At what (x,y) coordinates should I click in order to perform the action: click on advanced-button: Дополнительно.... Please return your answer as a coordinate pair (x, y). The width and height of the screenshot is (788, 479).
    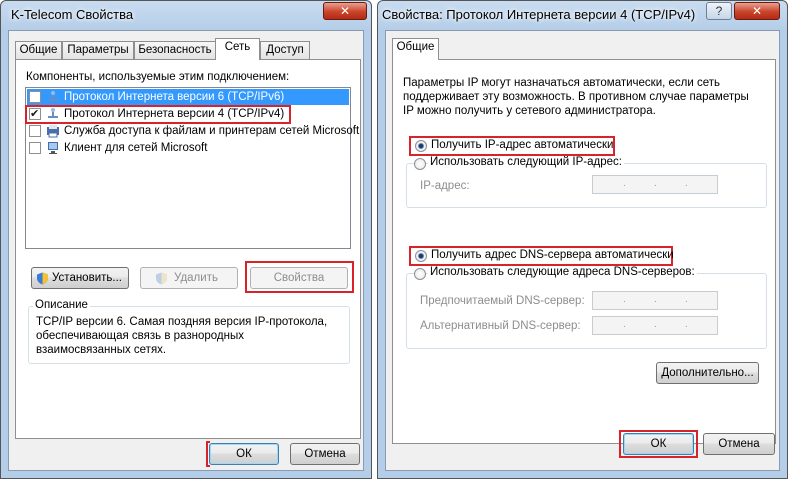
    Looking at the image, I should click on (707, 373).